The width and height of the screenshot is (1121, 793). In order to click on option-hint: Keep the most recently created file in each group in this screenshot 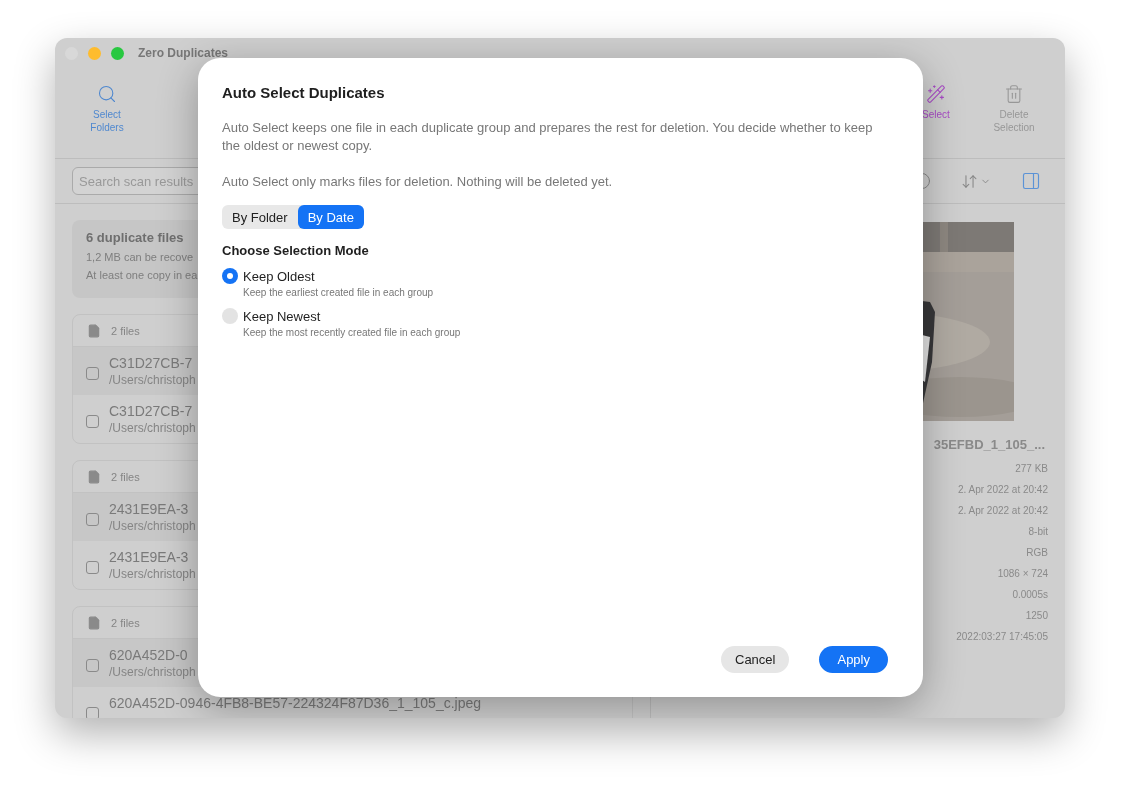, I will do `click(352, 332)`.